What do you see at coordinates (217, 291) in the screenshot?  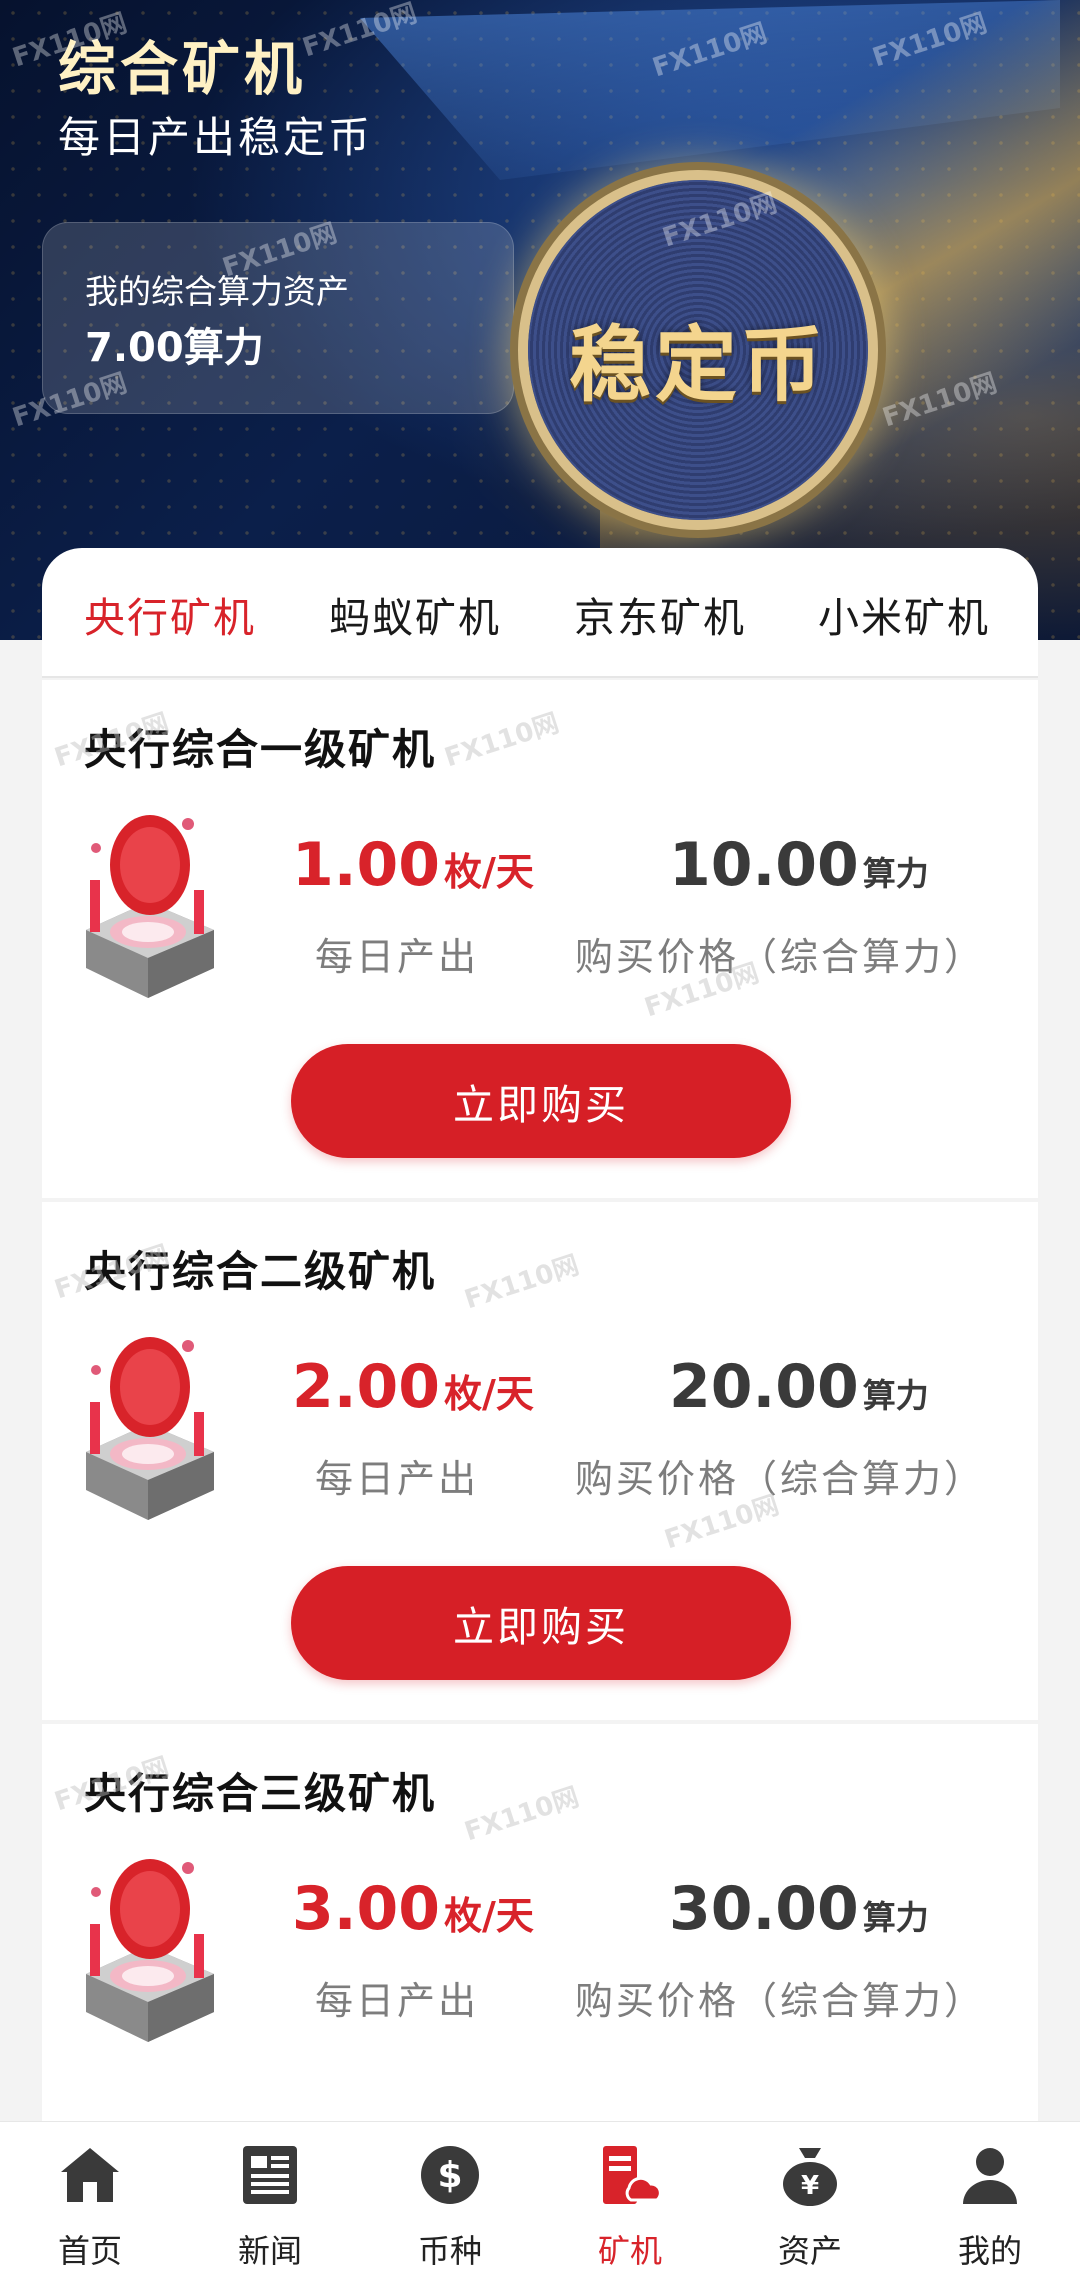 I see `asset-label: 我的综合算力资产` at bounding box center [217, 291].